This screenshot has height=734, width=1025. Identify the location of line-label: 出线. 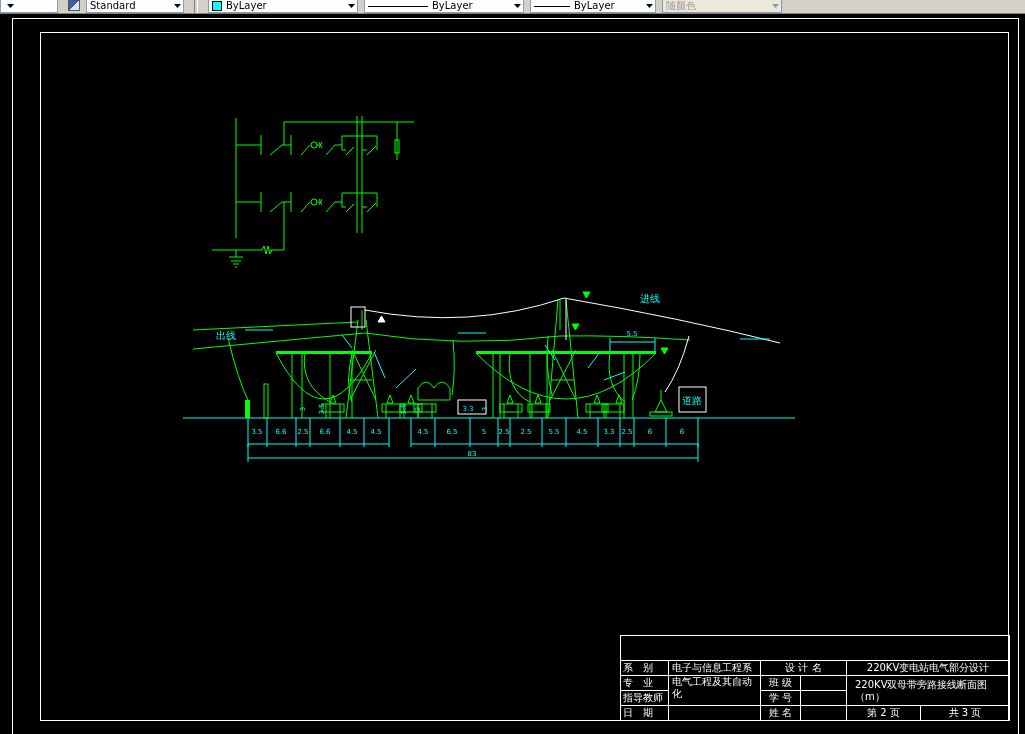
(226, 335).